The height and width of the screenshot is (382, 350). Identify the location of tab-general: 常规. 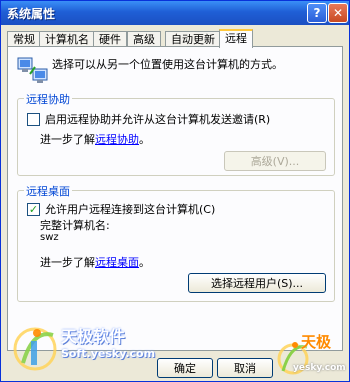
(24, 39).